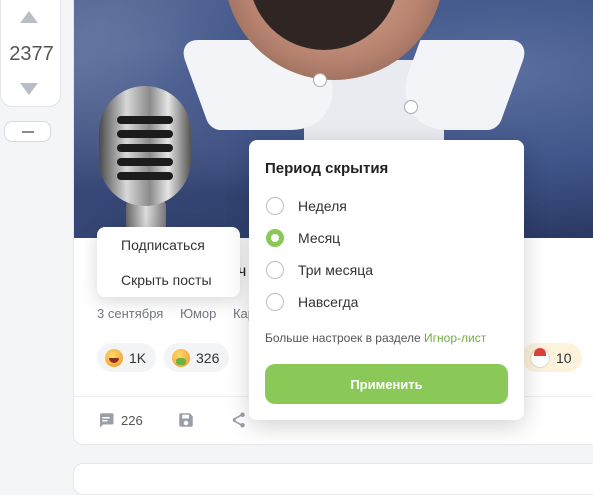  Describe the element at coordinates (333, 479) in the screenshot. I see `next-post-card` at that location.